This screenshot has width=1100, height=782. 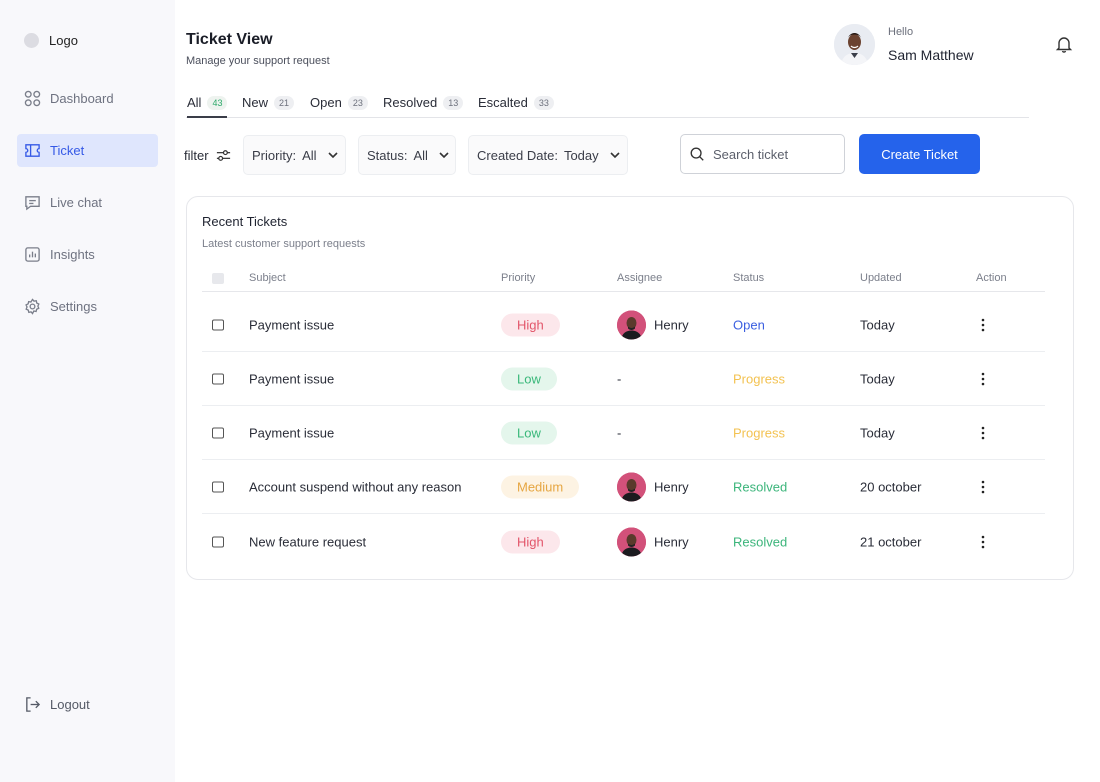 I want to click on column-header-action: Action, so click(x=991, y=278).